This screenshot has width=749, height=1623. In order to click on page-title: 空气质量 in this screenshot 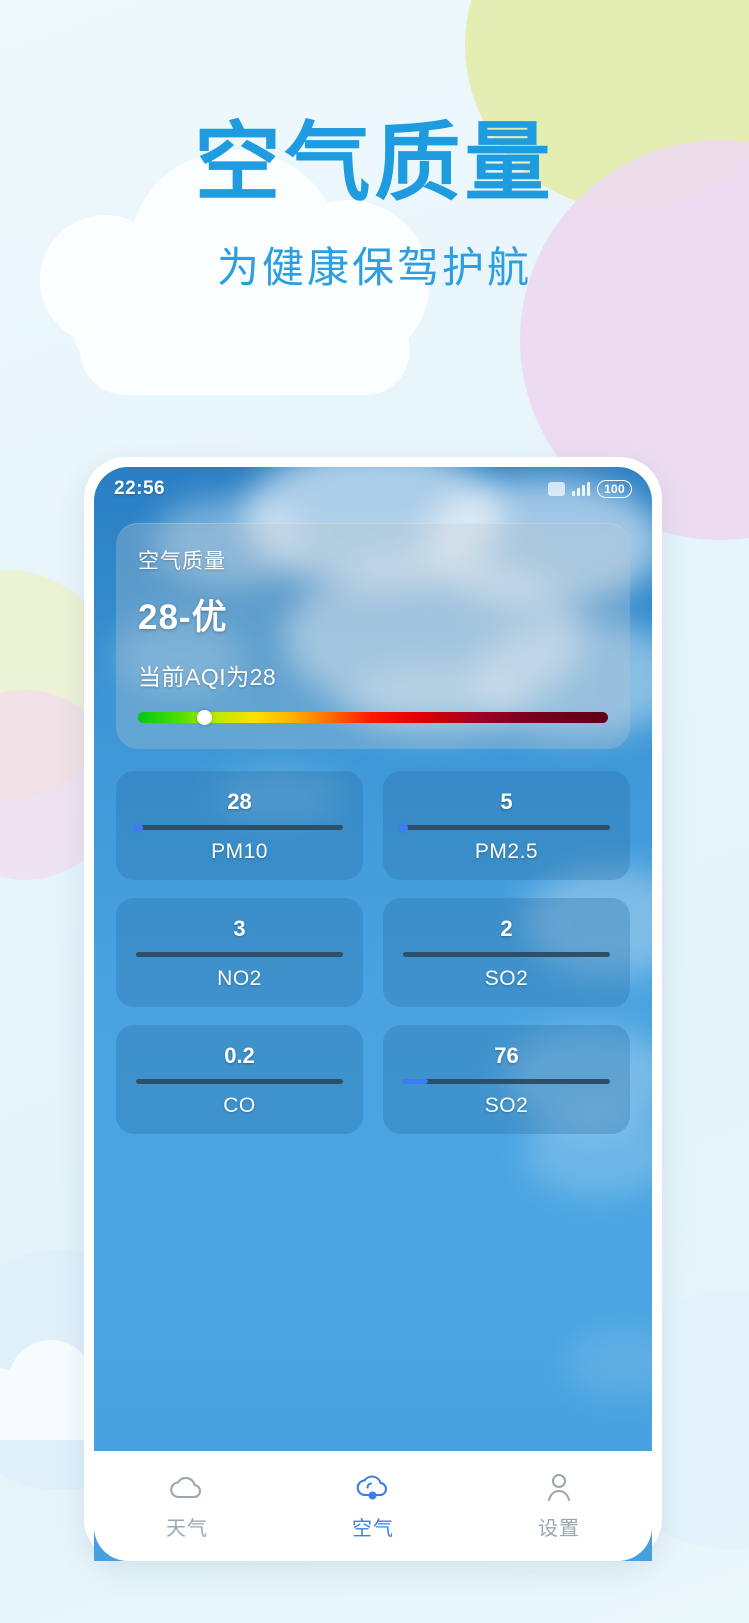, I will do `click(374, 163)`.